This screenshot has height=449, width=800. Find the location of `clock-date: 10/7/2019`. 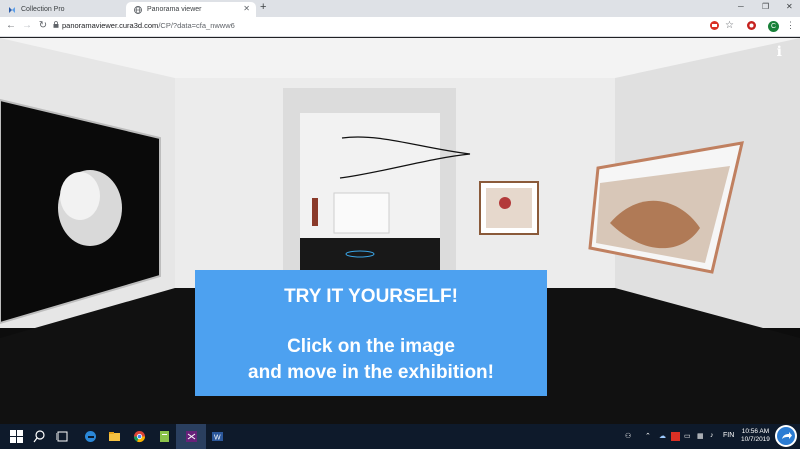

clock-date: 10/7/2019 is located at coordinates (755, 439).